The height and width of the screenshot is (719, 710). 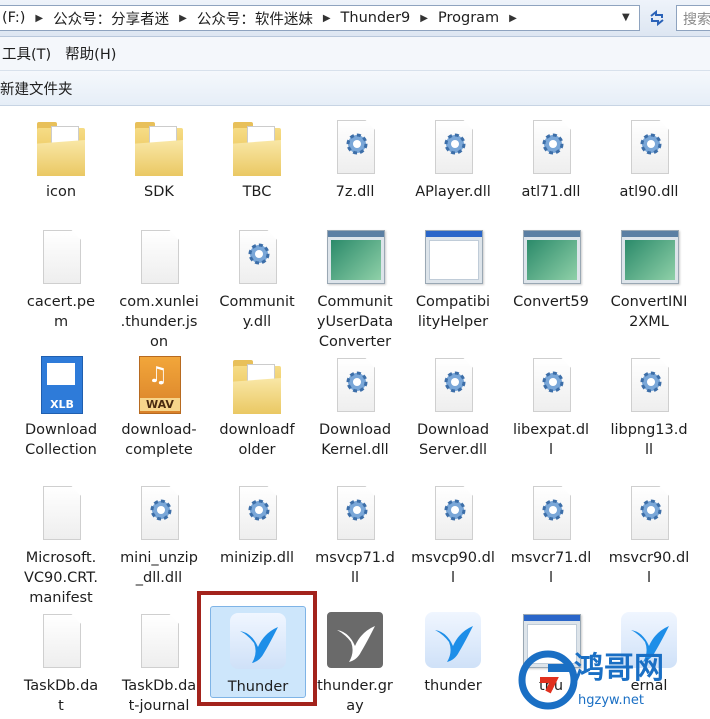 I want to click on file-item: libexpat.dl l, so click(x=551, y=405).